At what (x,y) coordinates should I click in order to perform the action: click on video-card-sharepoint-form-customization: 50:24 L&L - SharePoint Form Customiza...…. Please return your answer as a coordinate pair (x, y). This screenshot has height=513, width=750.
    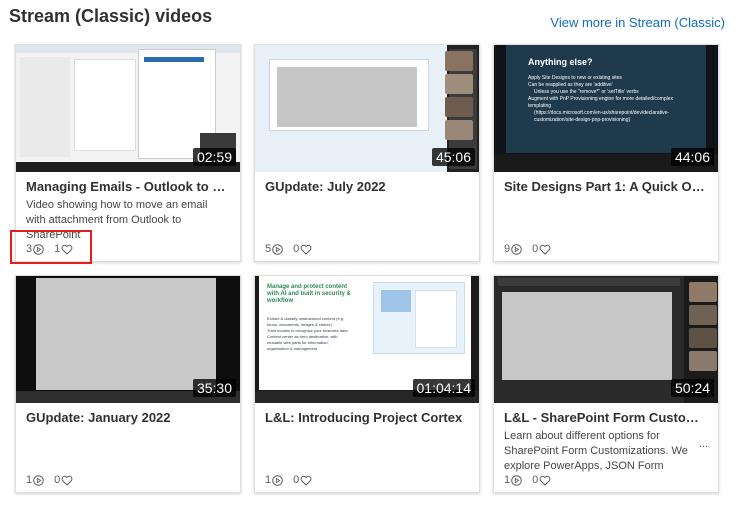
    Looking at the image, I should click on (606, 384).